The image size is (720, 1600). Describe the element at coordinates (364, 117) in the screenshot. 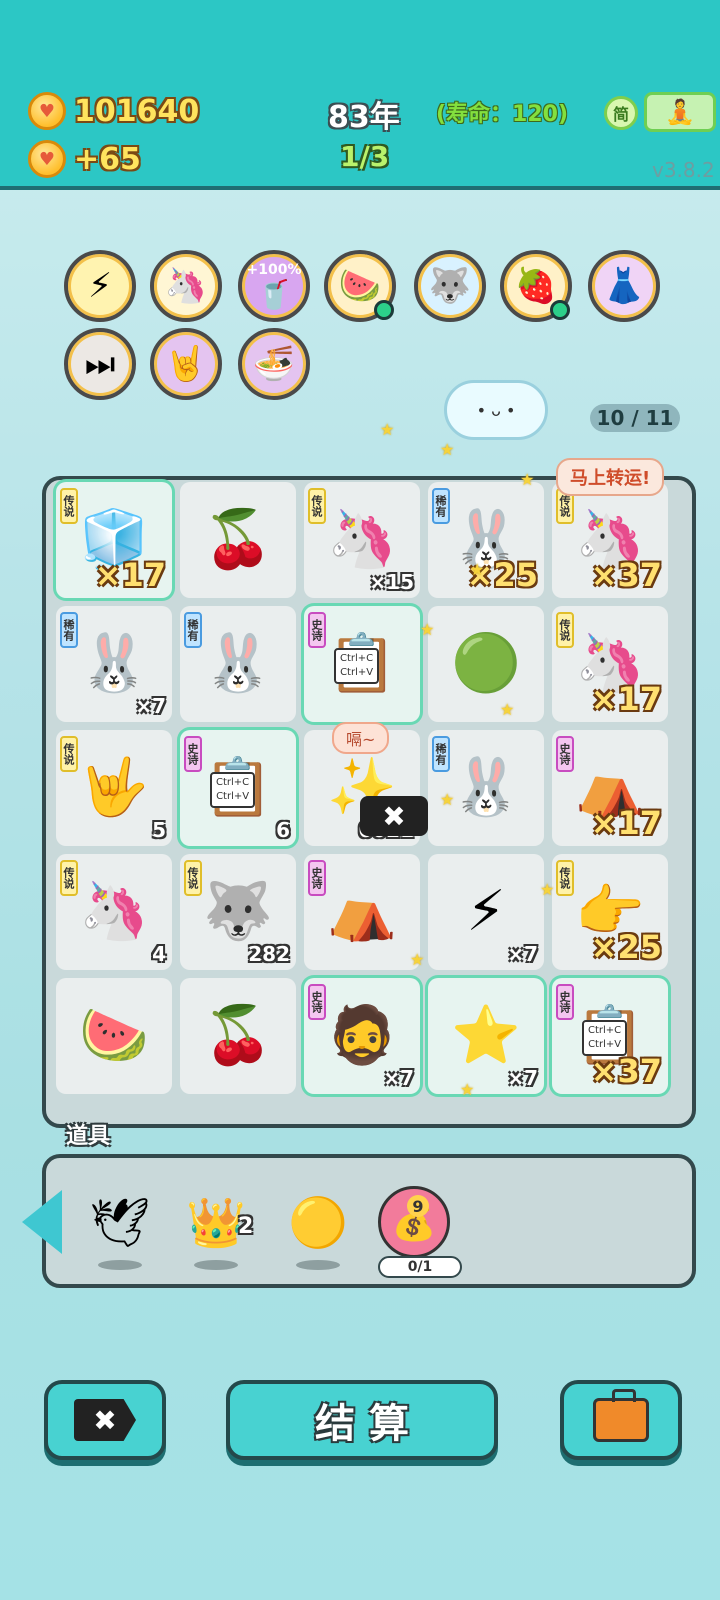

I see `current-year: 83年` at that location.